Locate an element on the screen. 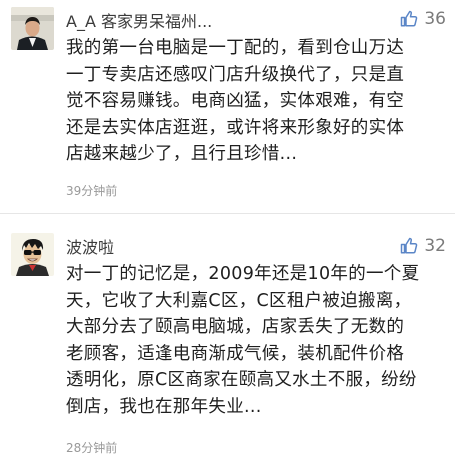 The image size is (455, 467). comment-line: 透明化，原C区商家在颐高又水土不服，纷纷 is located at coordinates (241, 380).